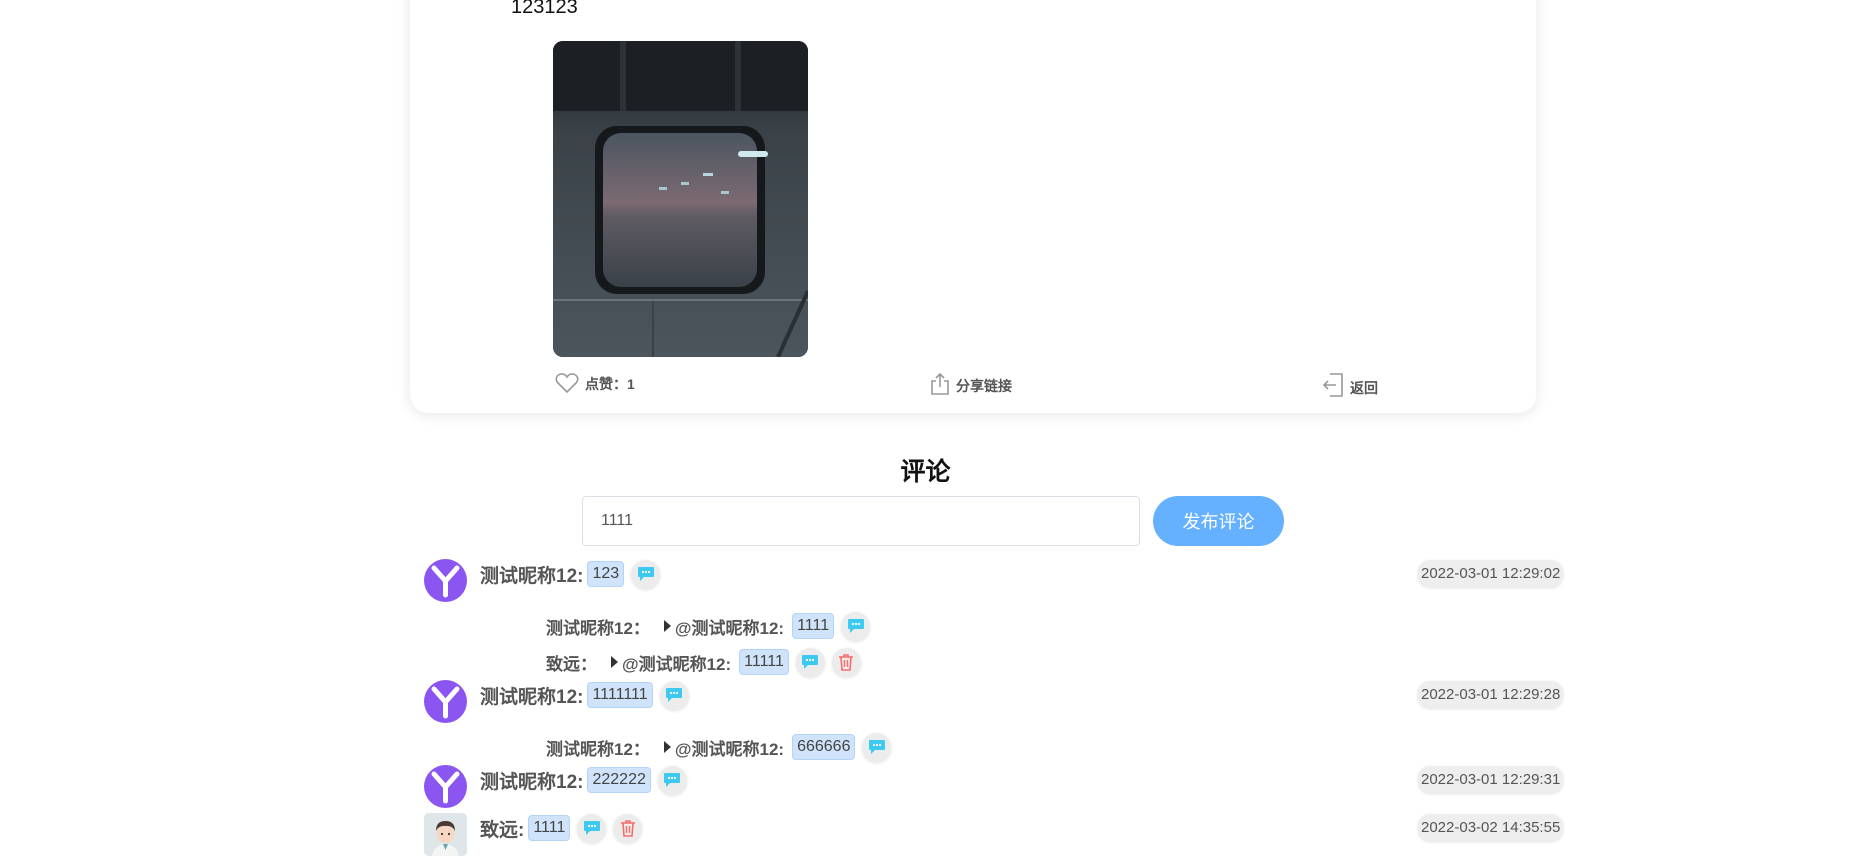 The image size is (1851, 861). I want to click on comment-author: 致远:, so click(502, 830).